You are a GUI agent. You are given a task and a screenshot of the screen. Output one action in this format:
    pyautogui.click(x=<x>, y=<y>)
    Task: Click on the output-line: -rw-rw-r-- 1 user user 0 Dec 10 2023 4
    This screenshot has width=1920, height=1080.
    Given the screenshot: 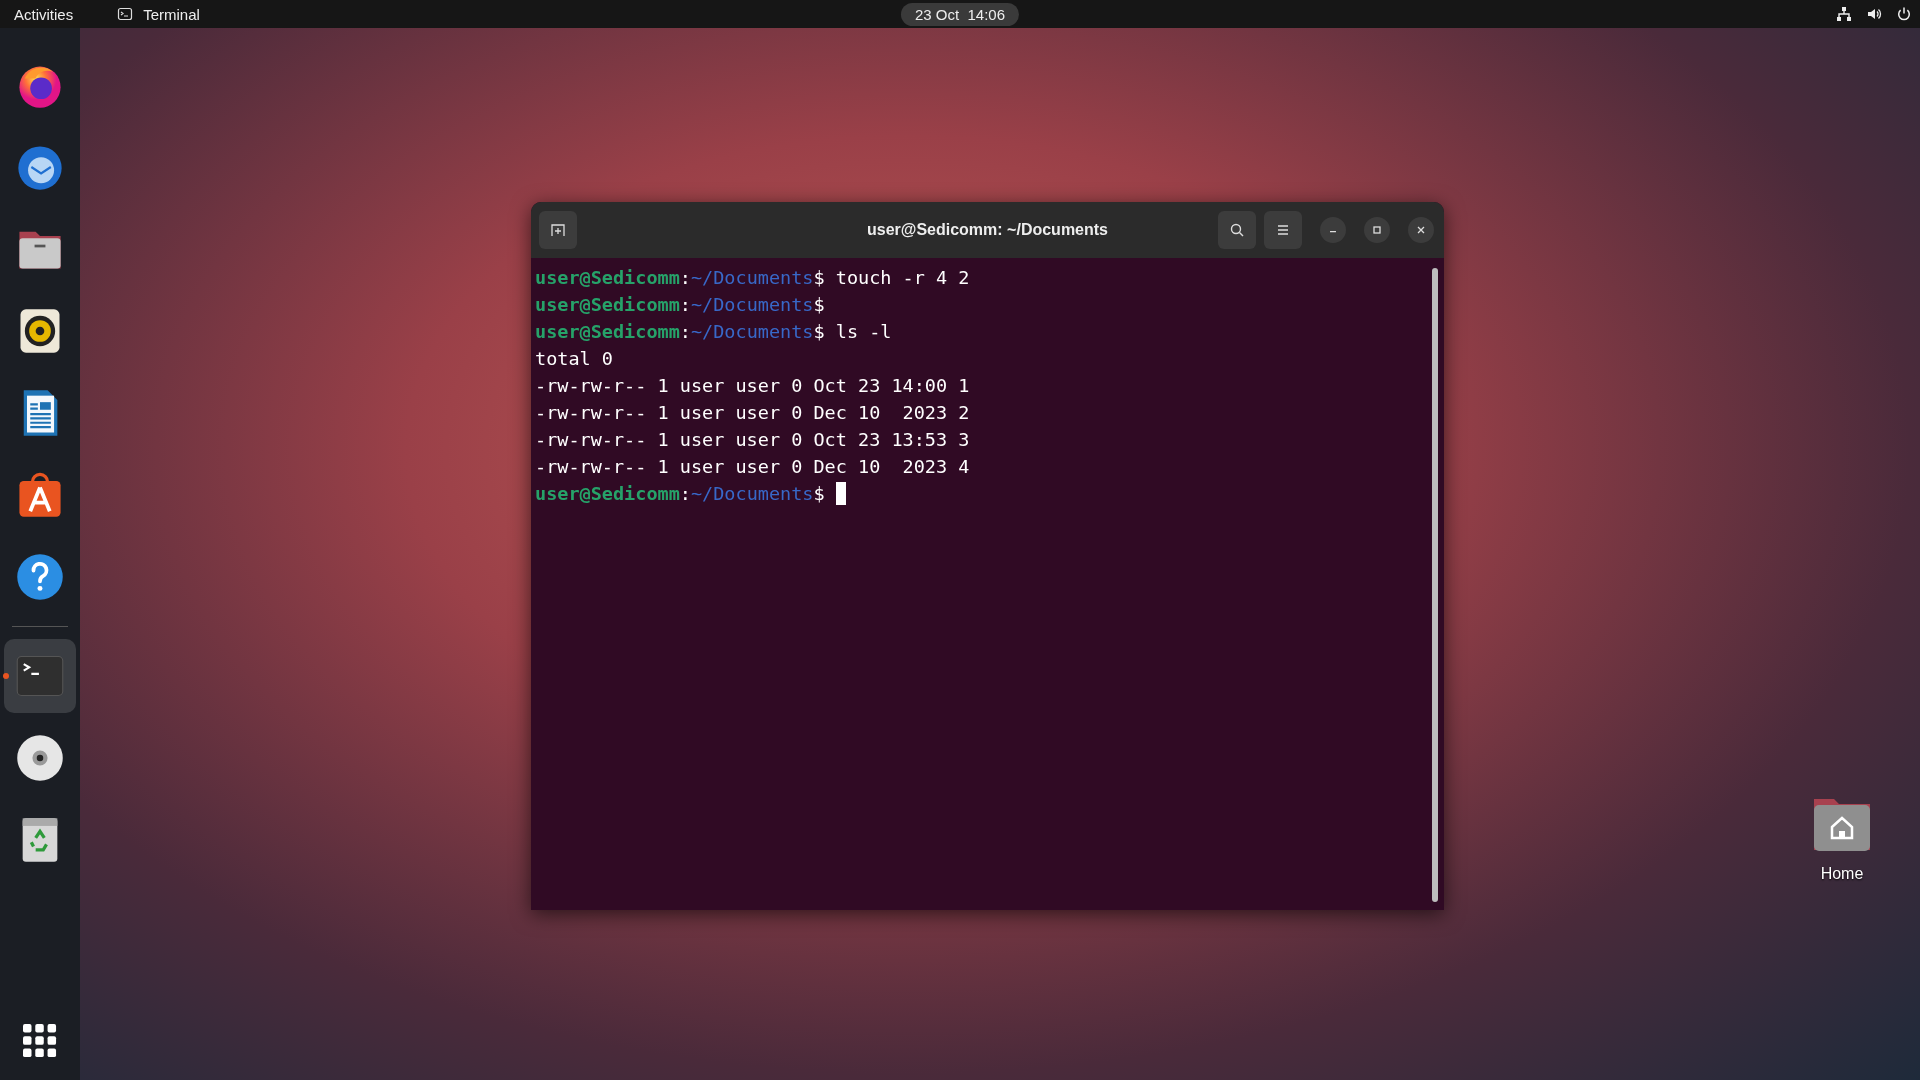 What is the action you would take?
    pyautogui.click(x=752, y=466)
    